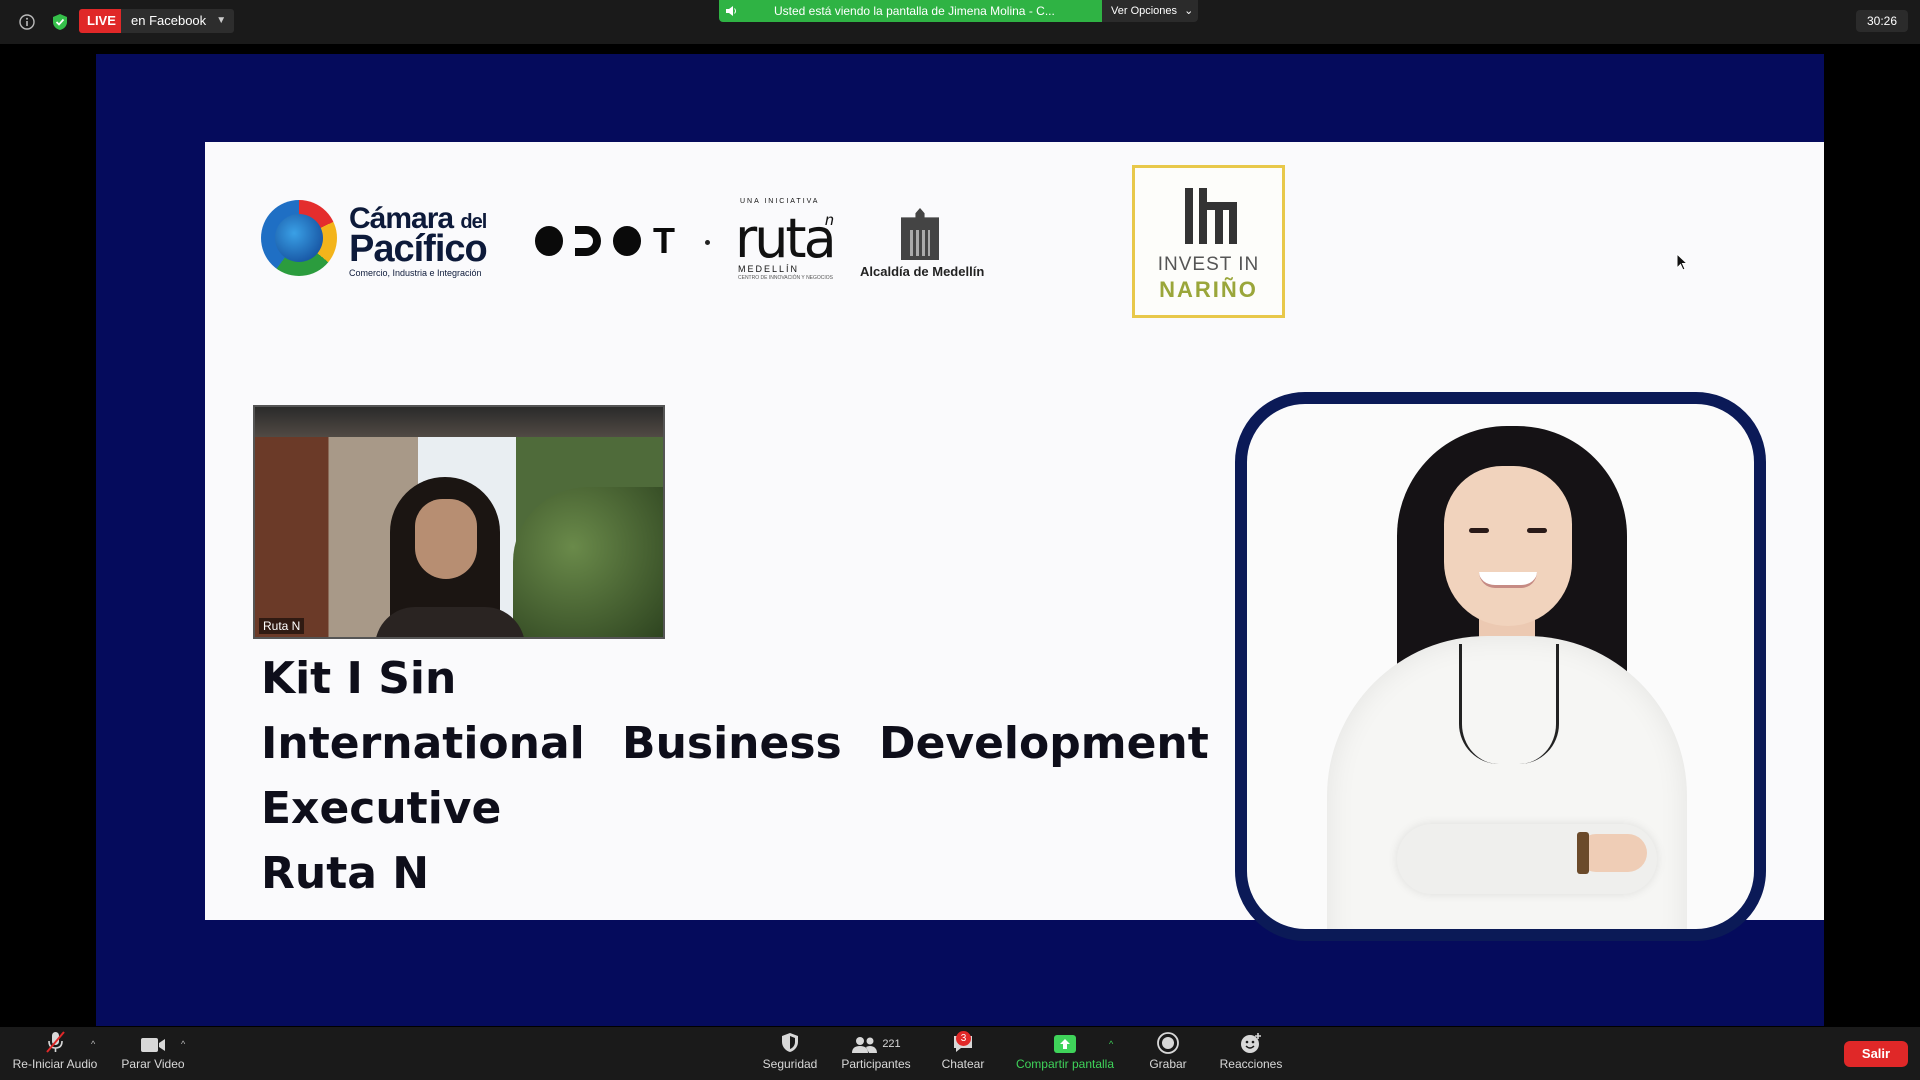  I want to click on restart-audio-button: Re-Iniciar Audio, so click(55, 1053).